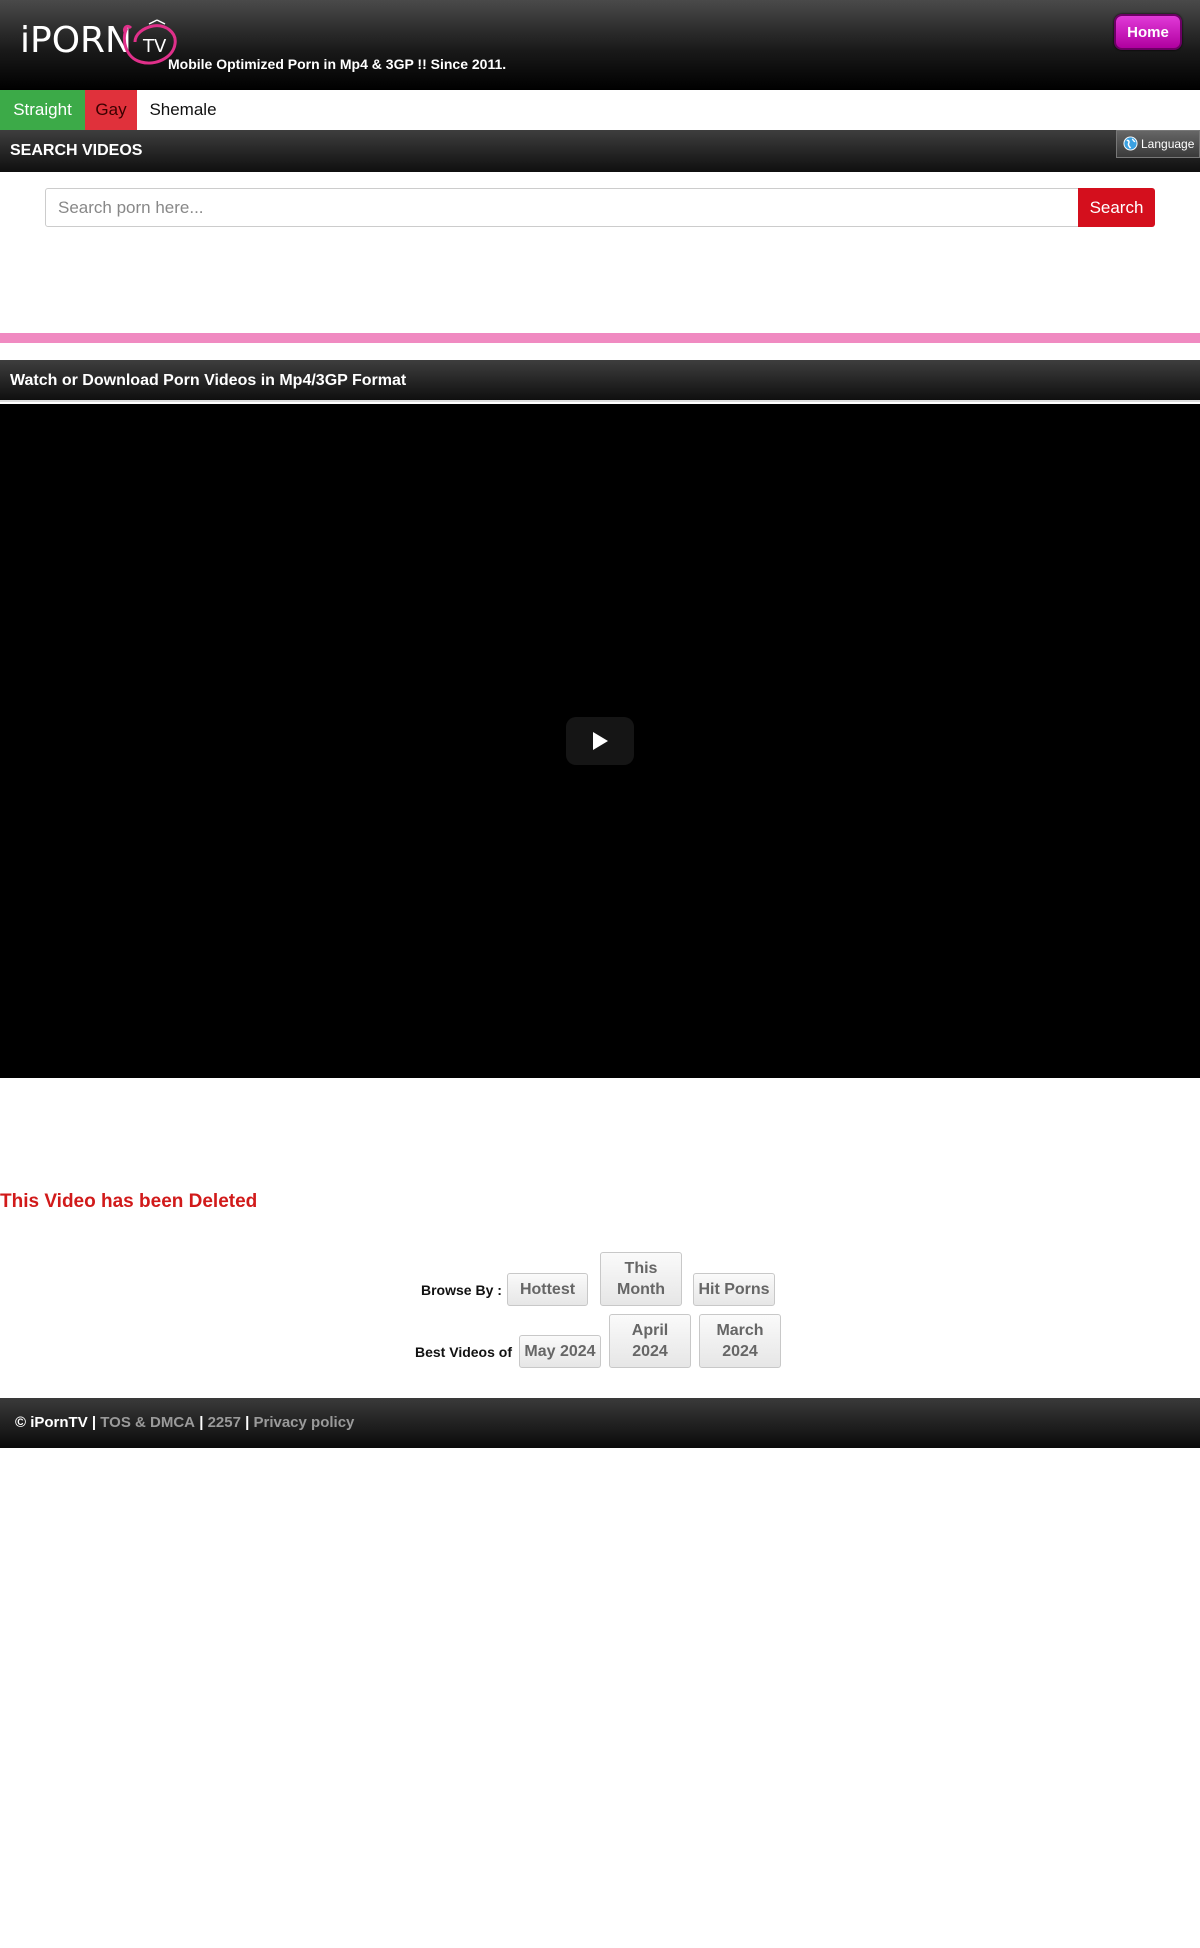  Describe the element at coordinates (600, 151) in the screenshot. I see `search-section-header: SEARCH VIDEOS` at that location.